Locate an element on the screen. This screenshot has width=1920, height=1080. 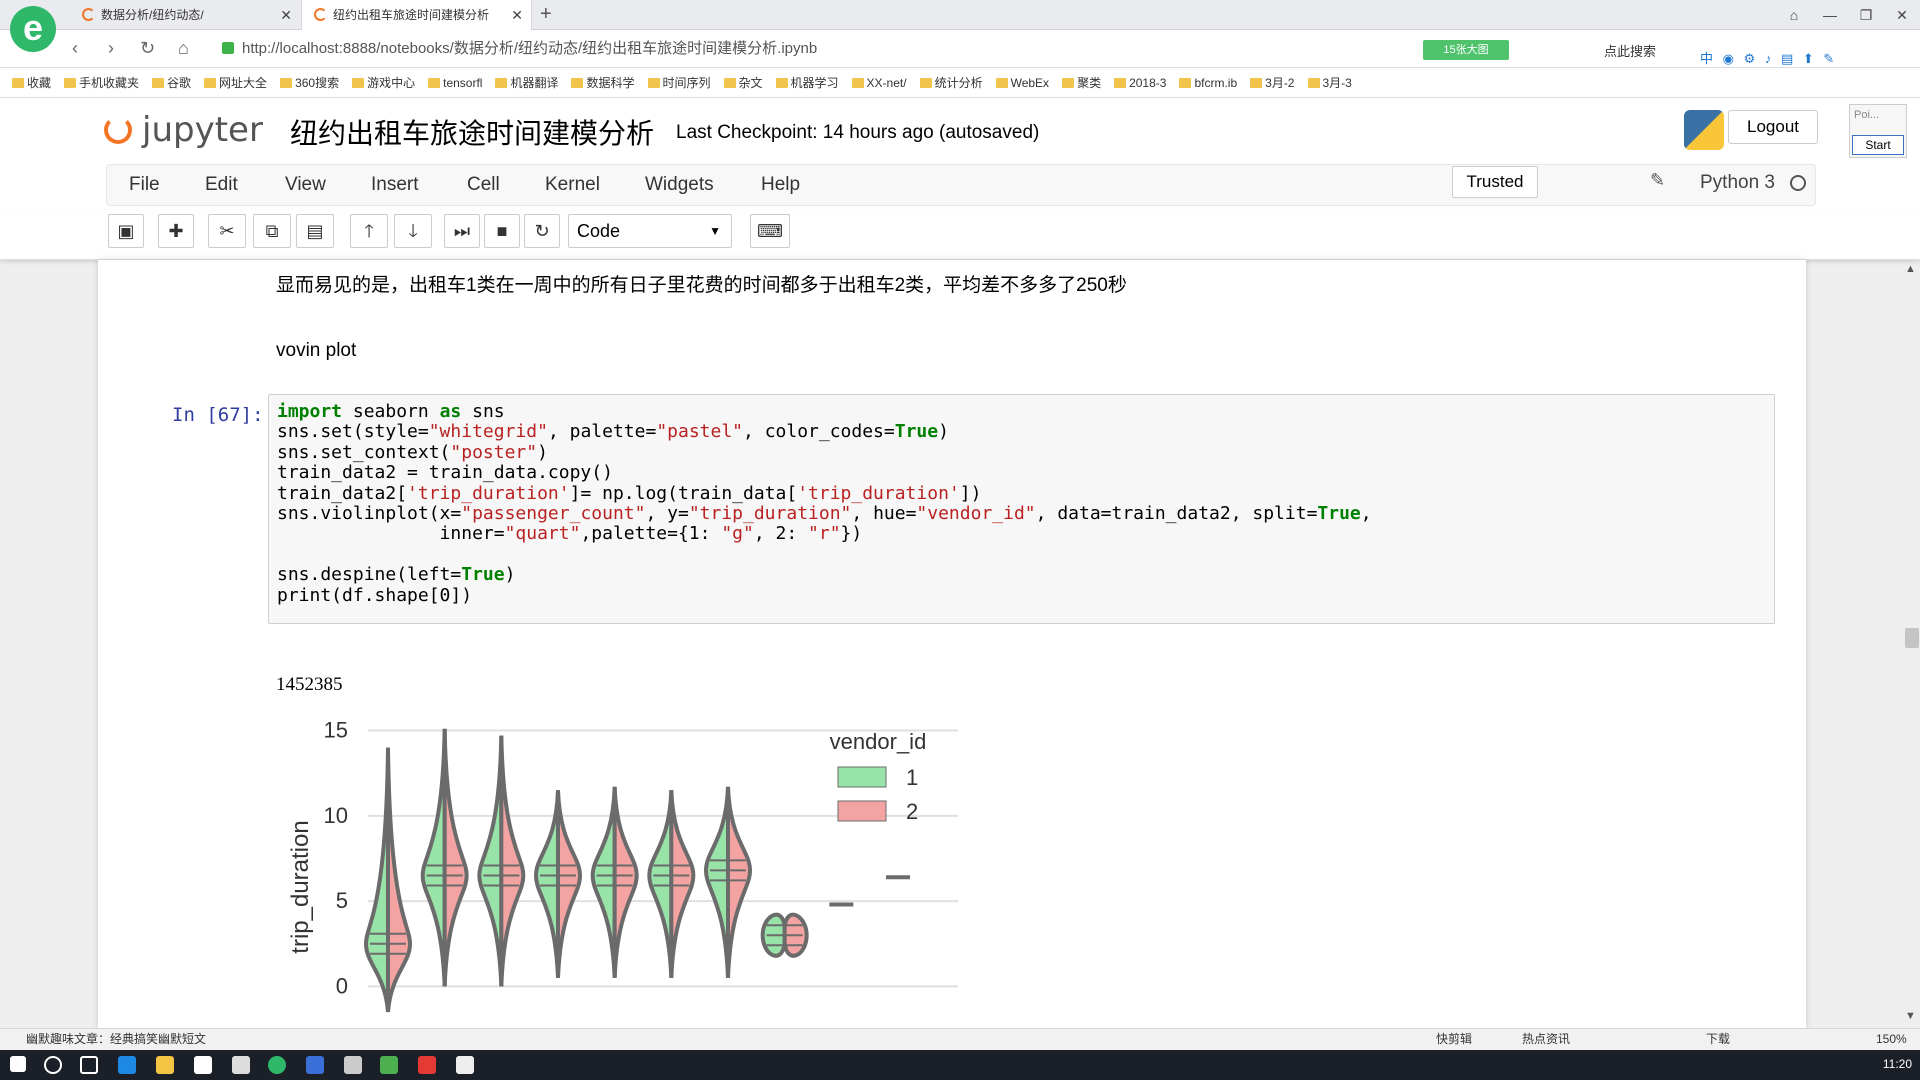
notebook-title: 纽约出租车旅途时间建模分析 is located at coordinates (472, 132).